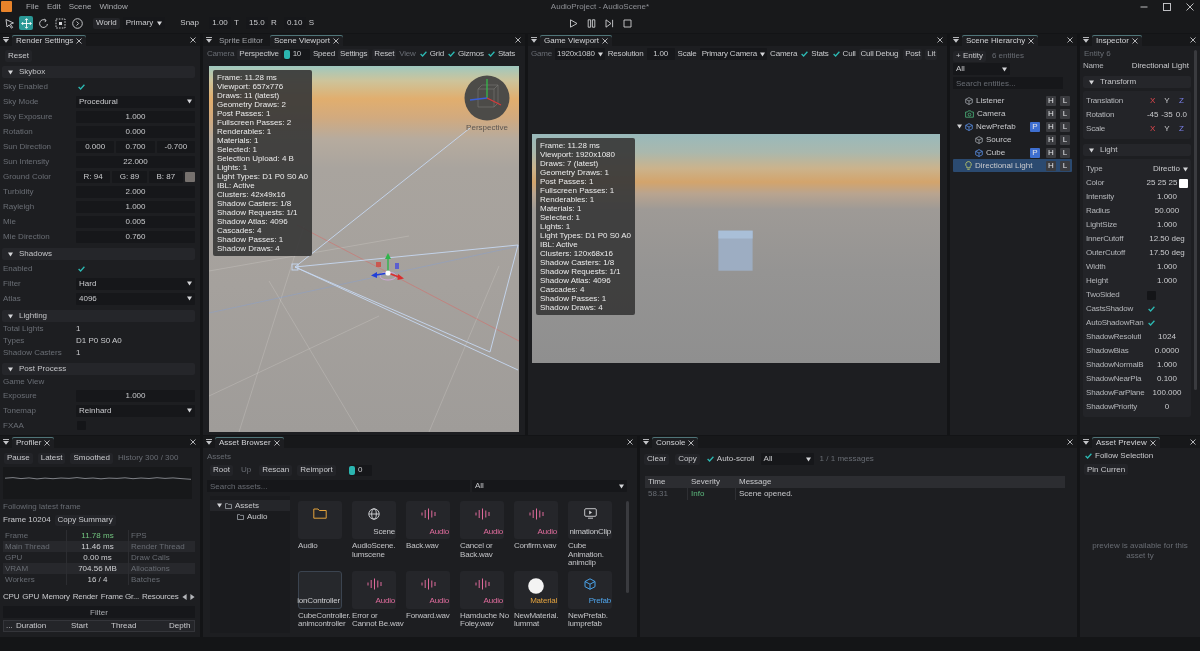 The width and height of the screenshot is (1200, 651). Describe the element at coordinates (1000, 40) in the screenshot. I see `panel-tab: Scene Hierarchy` at that location.